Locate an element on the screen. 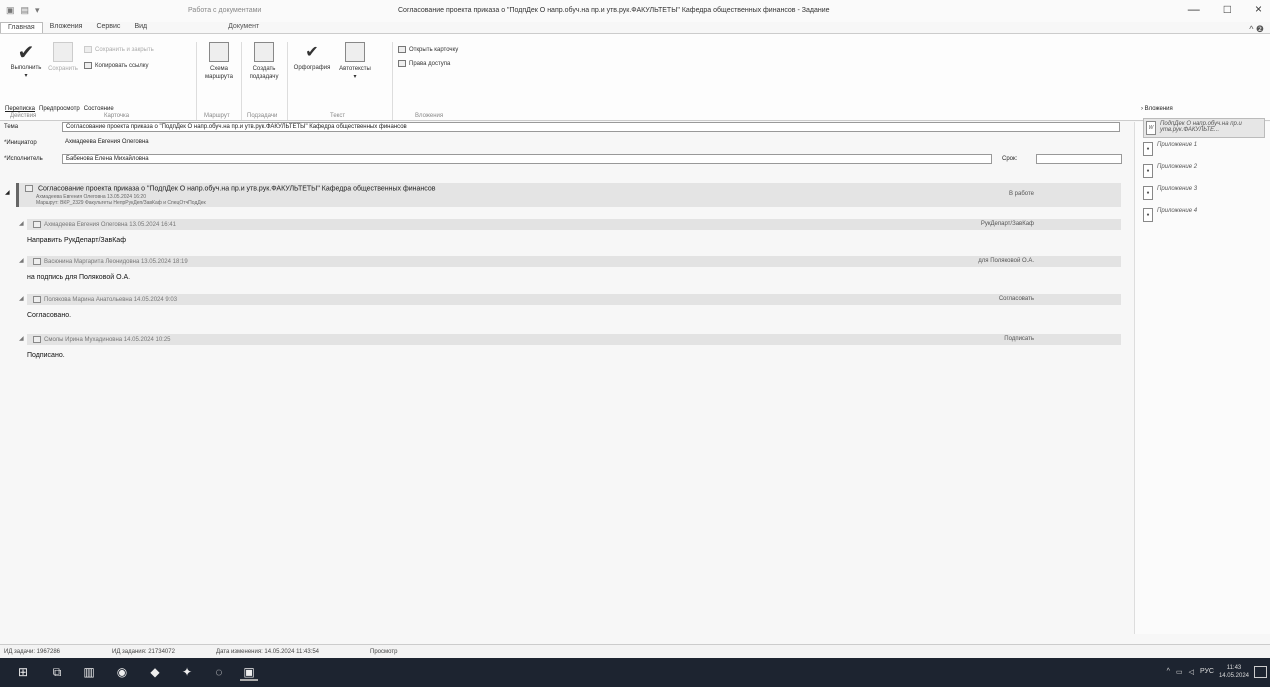  windows-start-icon: ⊞ is located at coordinates (23, 672).